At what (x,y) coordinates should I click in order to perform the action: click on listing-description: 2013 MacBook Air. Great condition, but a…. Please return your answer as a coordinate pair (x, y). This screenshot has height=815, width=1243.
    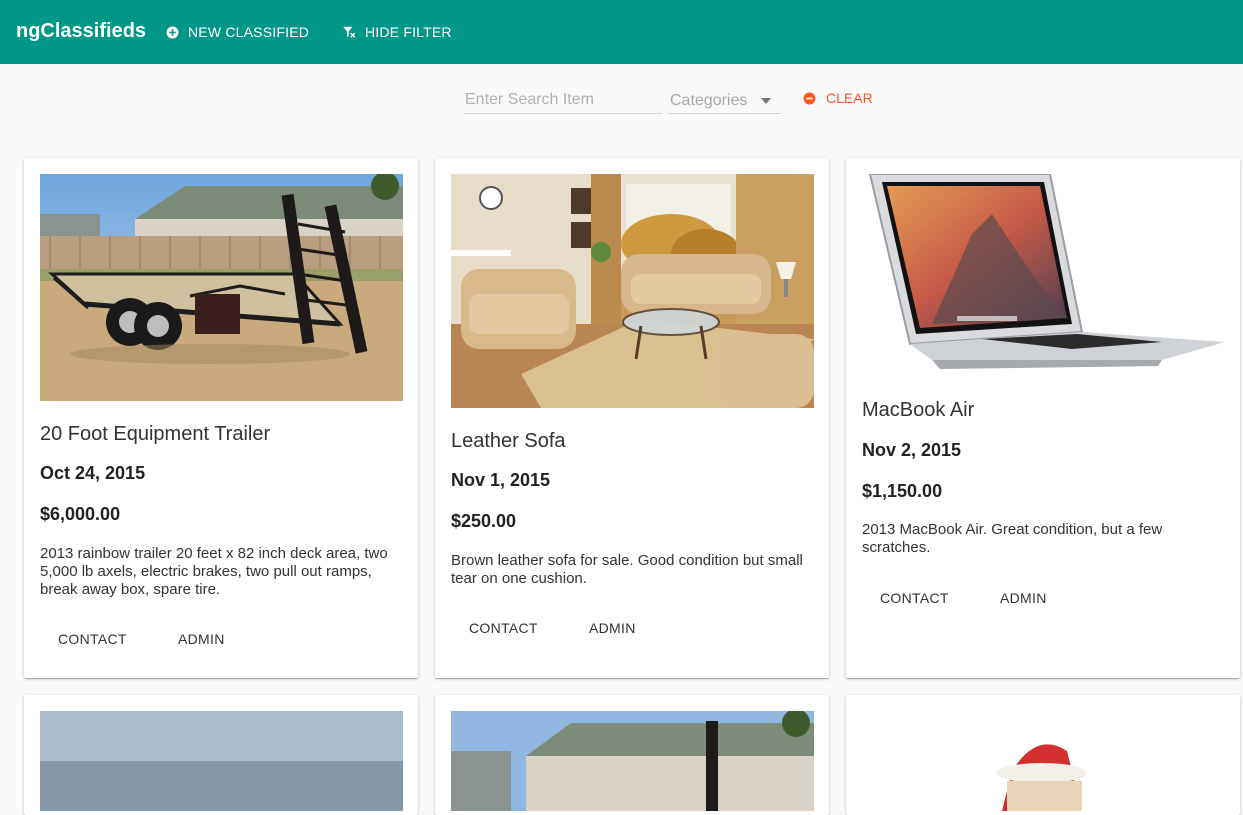
    Looking at the image, I should click on (1012, 538).